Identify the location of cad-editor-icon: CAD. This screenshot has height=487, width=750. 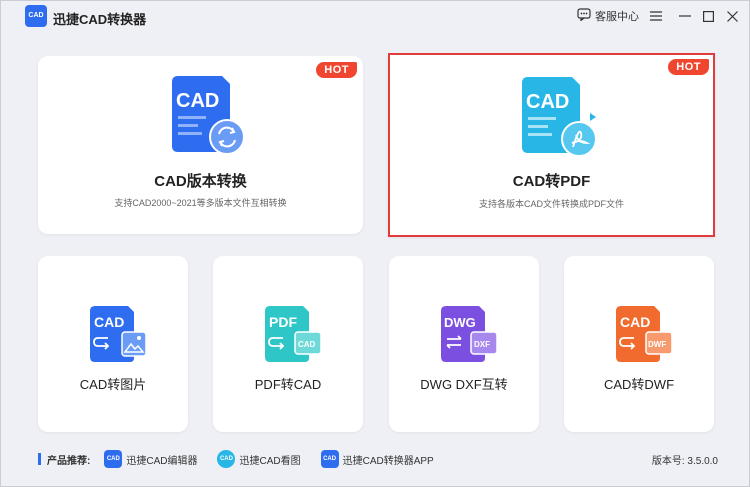
(113, 459).